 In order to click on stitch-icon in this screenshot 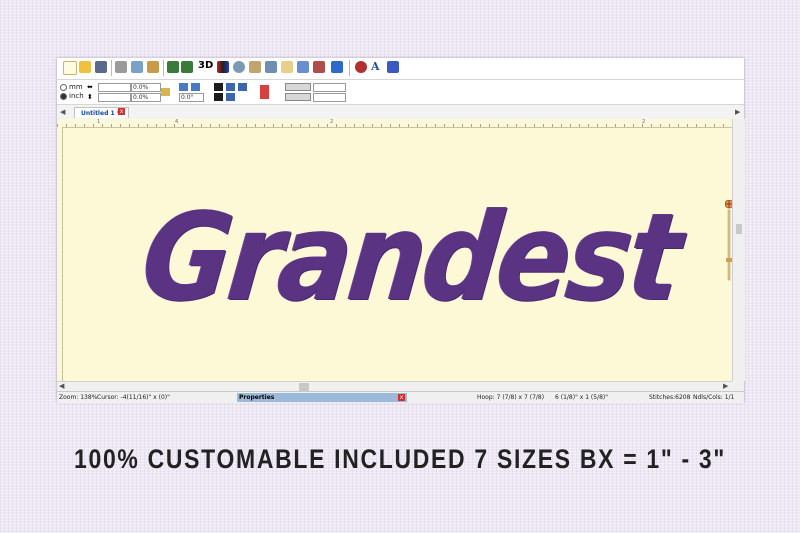, I will do `click(361, 67)`.